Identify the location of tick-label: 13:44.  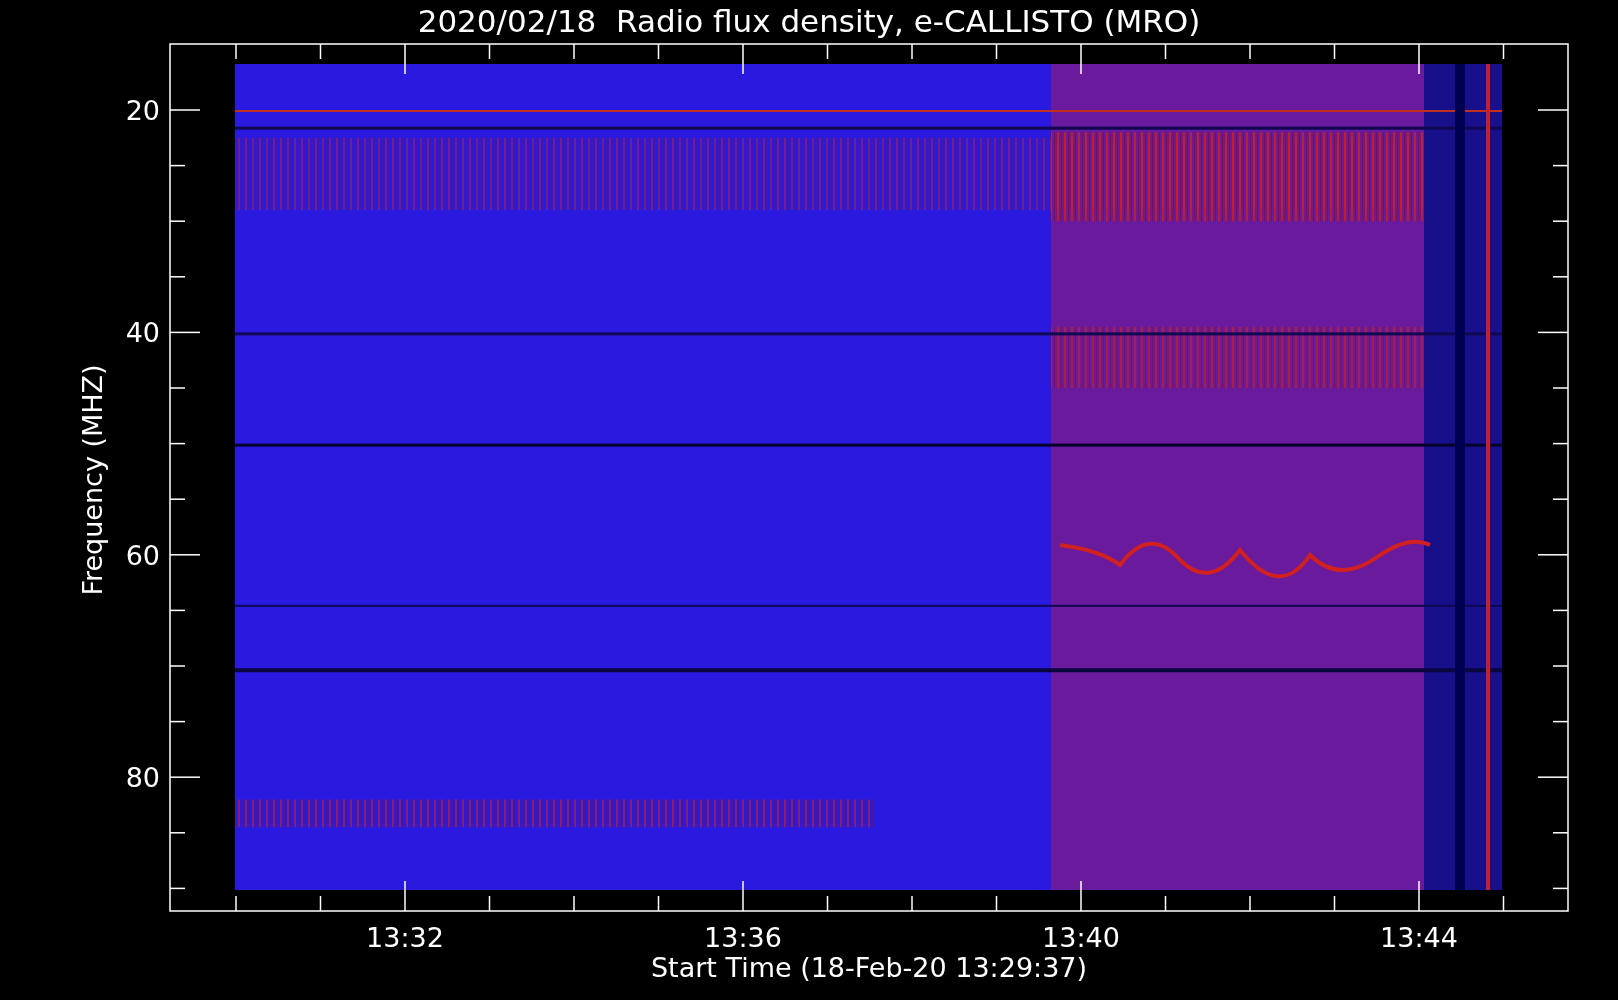
(1419, 937).